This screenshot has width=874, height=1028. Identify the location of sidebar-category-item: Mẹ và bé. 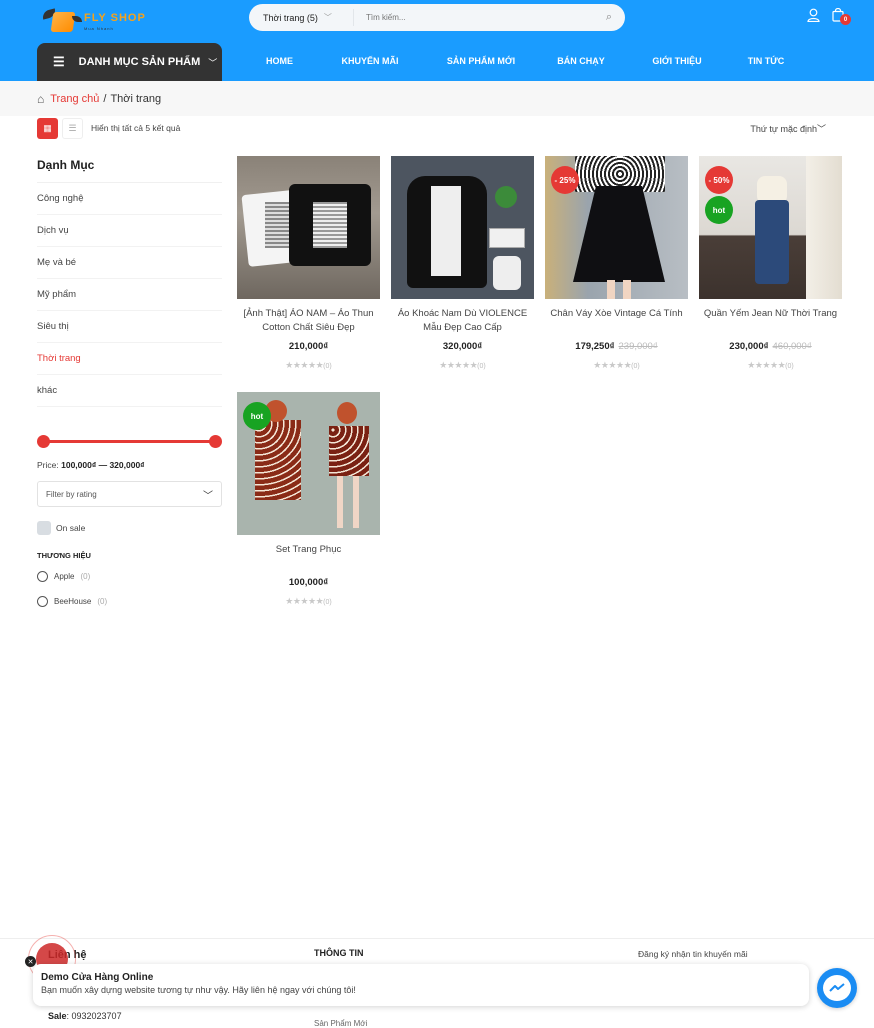
(129, 263).